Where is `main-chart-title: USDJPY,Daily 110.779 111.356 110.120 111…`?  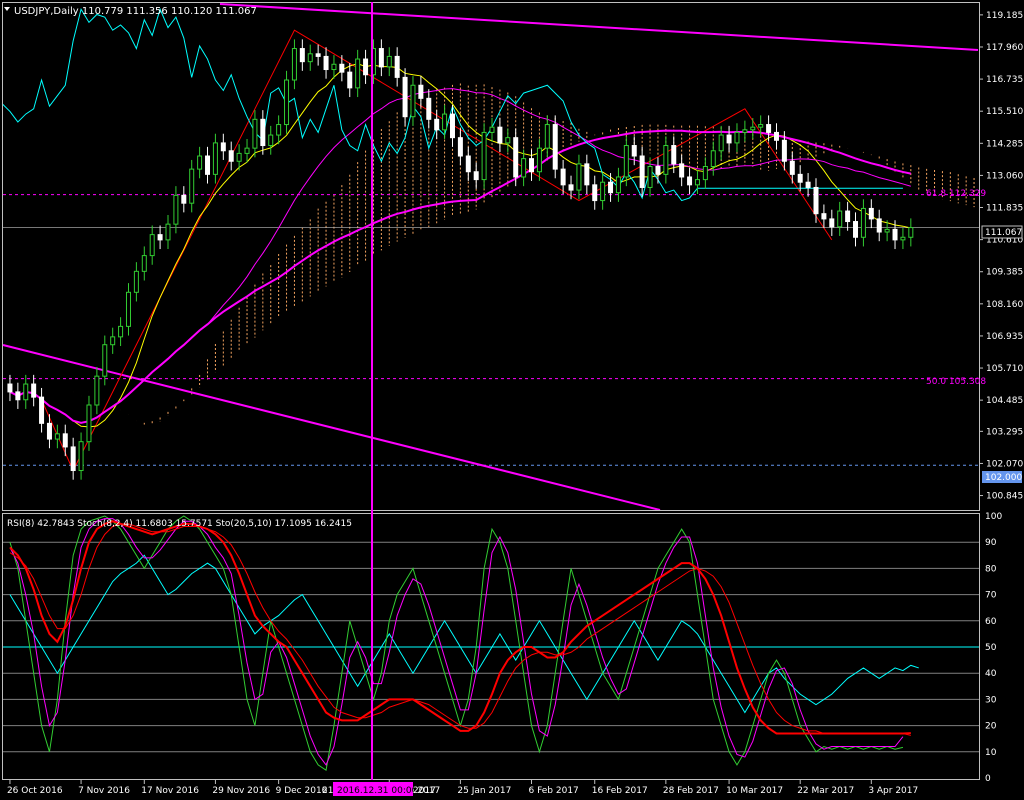 main-chart-title: USDJPY,Daily 110.779 111.356 110.120 111… is located at coordinates (135, 11).